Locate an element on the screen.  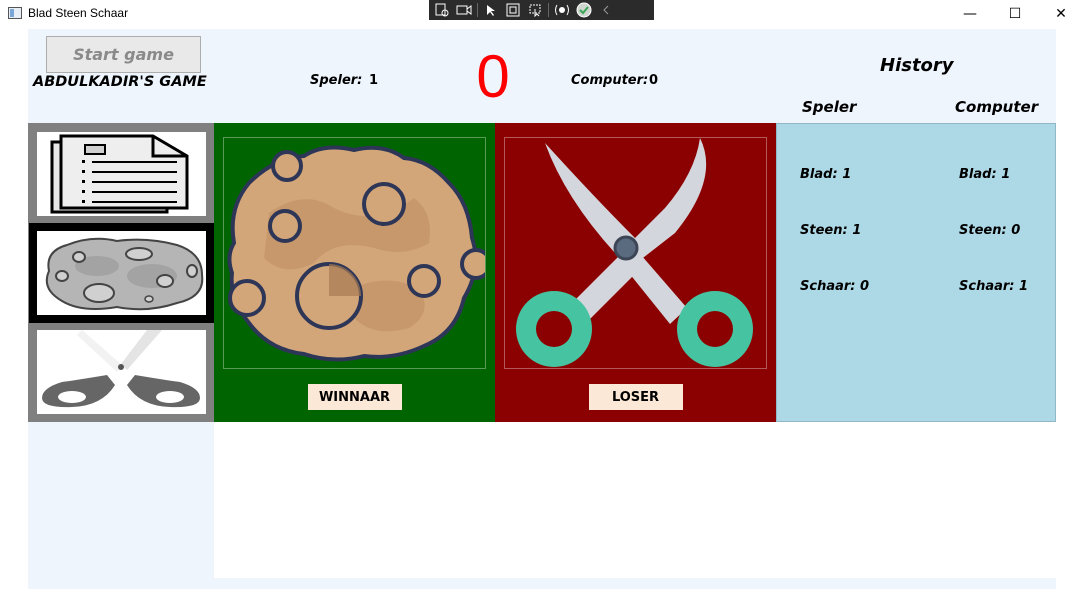
hot-reload-ok-icon is located at coordinates (584, 10).